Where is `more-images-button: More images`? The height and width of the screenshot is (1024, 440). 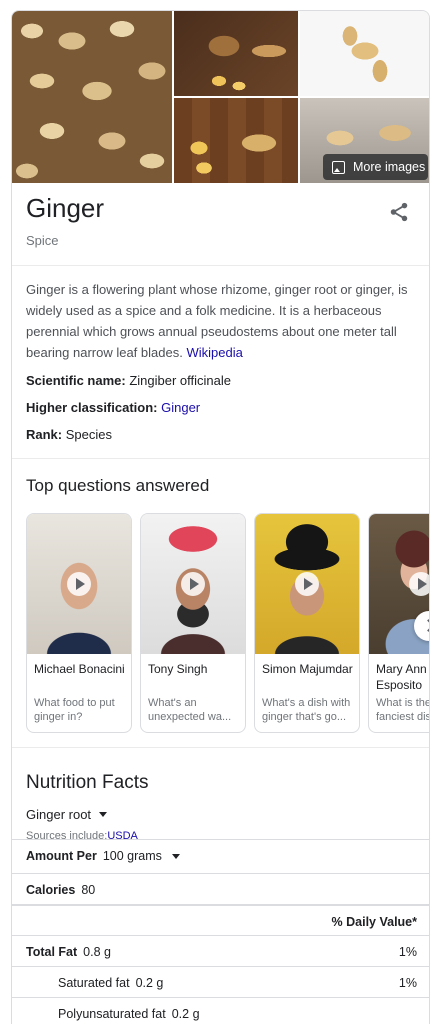 more-images-button: More images is located at coordinates (375, 167).